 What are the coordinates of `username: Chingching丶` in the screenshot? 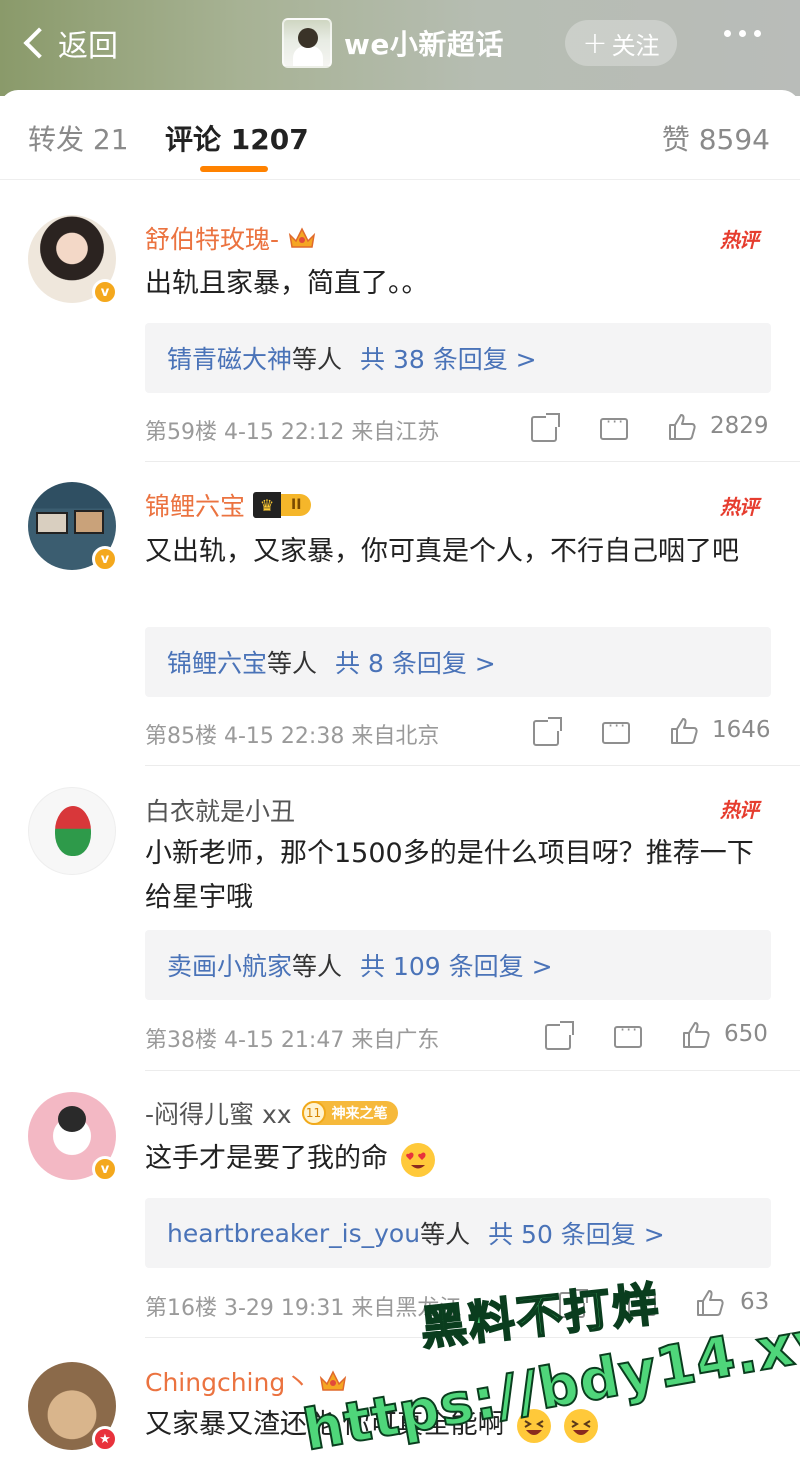 It's located at (246, 1381).